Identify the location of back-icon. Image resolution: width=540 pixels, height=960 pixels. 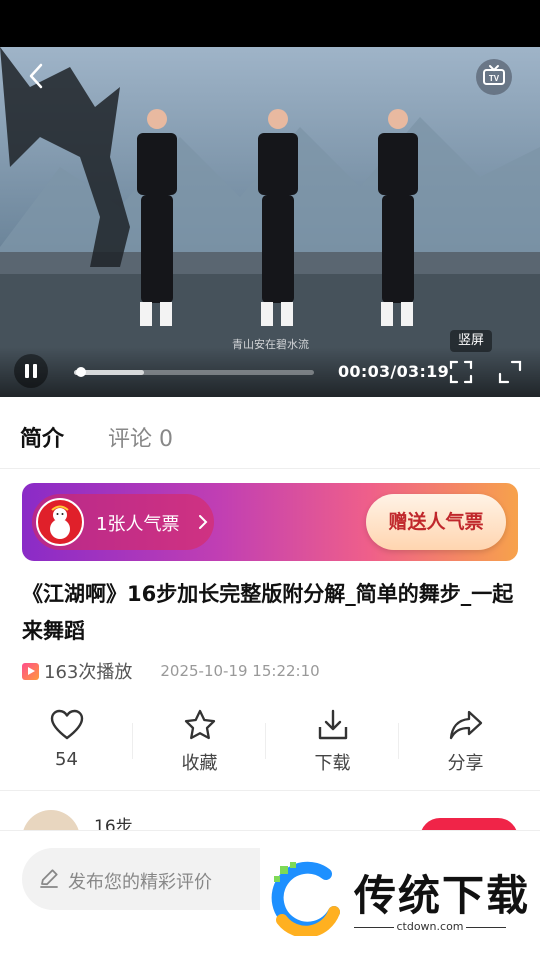
(37, 76).